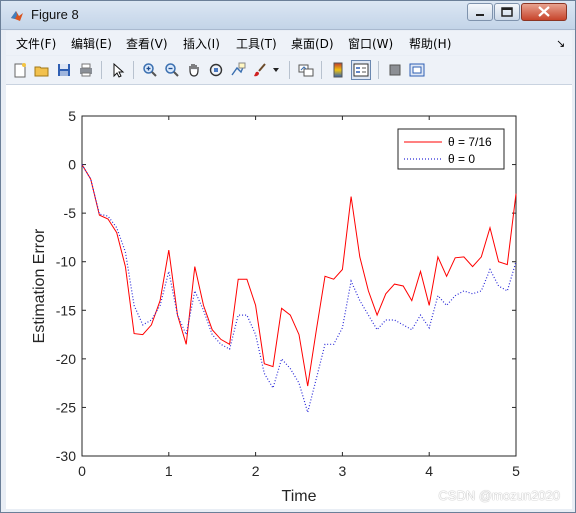 The height and width of the screenshot is (513, 576). I want to click on open-file-icon, so click(42, 70).